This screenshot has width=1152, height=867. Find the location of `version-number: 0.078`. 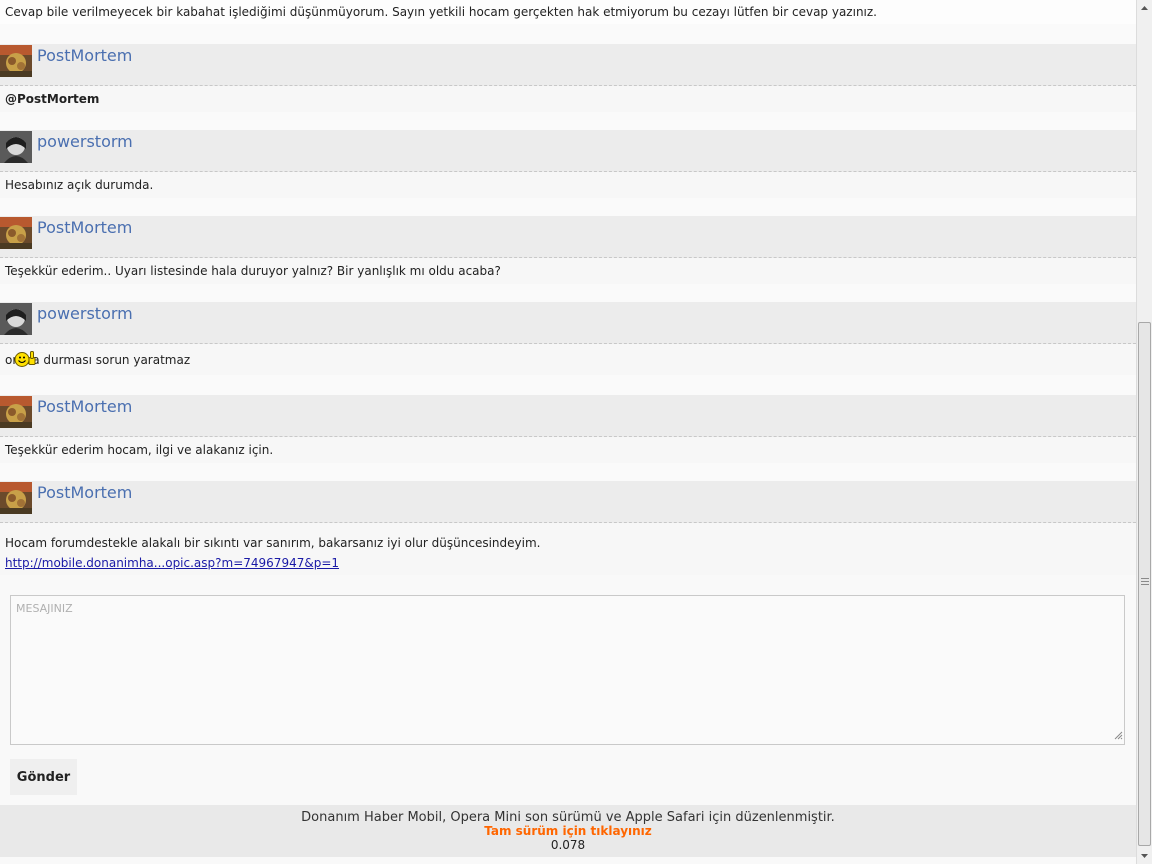

version-number: 0.078 is located at coordinates (568, 845).